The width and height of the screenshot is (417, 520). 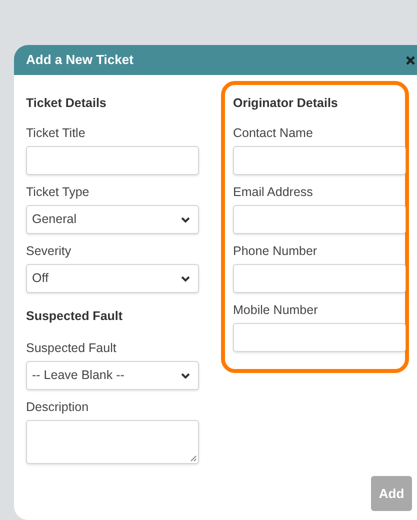 What do you see at coordinates (67, 103) in the screenshot?
I see `section-heading: Ticket Details` at bounding box center [67, 103].